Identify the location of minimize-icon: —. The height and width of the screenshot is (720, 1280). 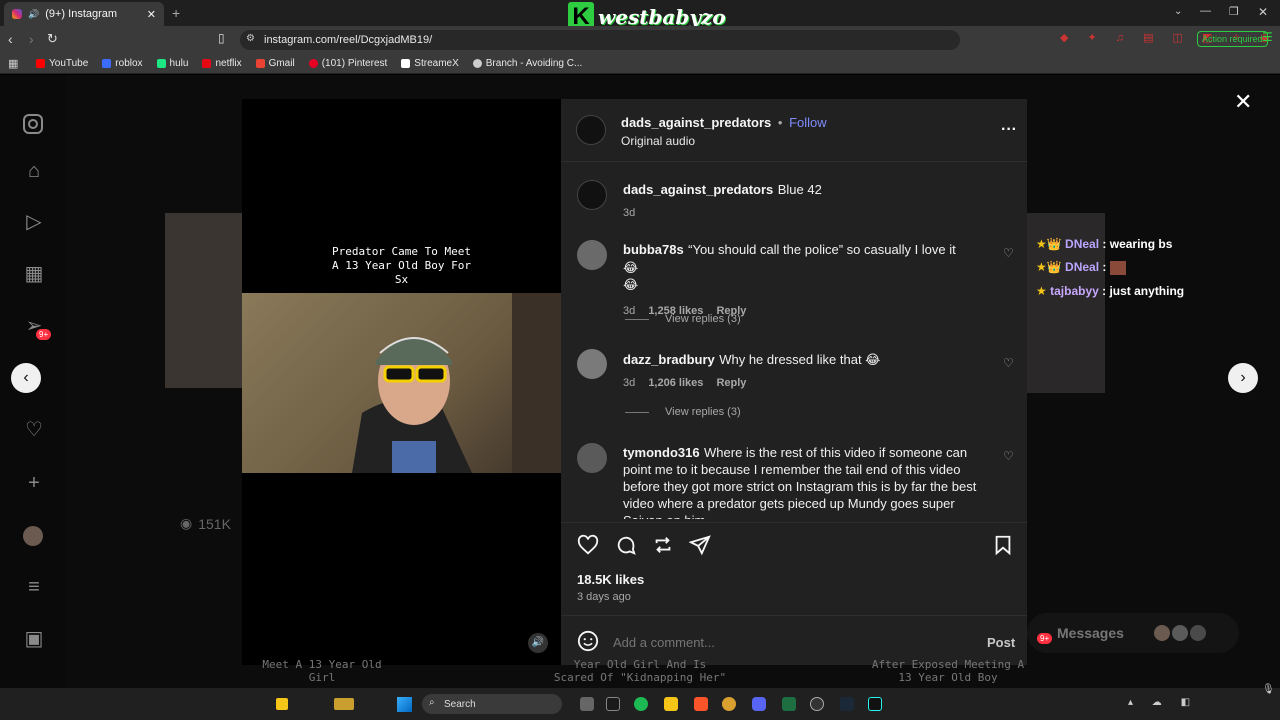
(1205, 11).